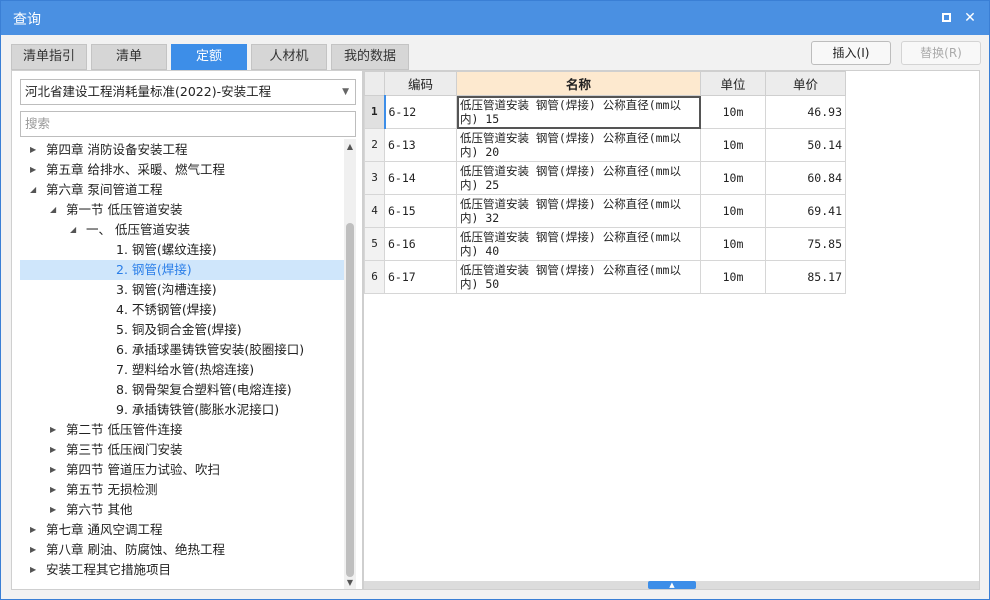 This screenshot has width=990, height=600. Describe the element at coordinates (420, 277) in the screenshot. I see `code-cell: 6-17` at that location.